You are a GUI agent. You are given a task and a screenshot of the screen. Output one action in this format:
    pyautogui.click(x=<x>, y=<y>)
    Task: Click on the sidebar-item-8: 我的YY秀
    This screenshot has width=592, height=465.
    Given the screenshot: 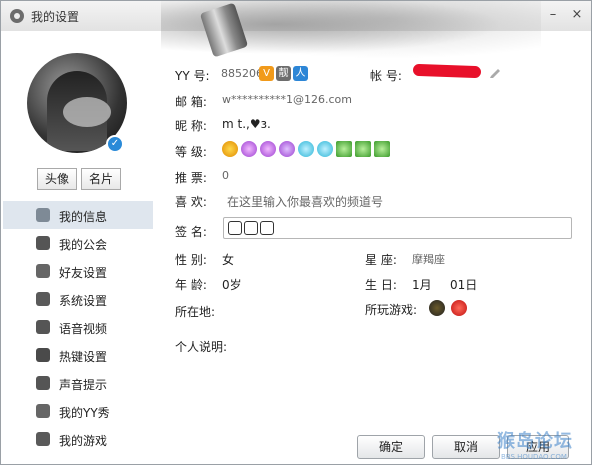 What is the action you would take?
    pyautogui.click(x=78, y=411)
    